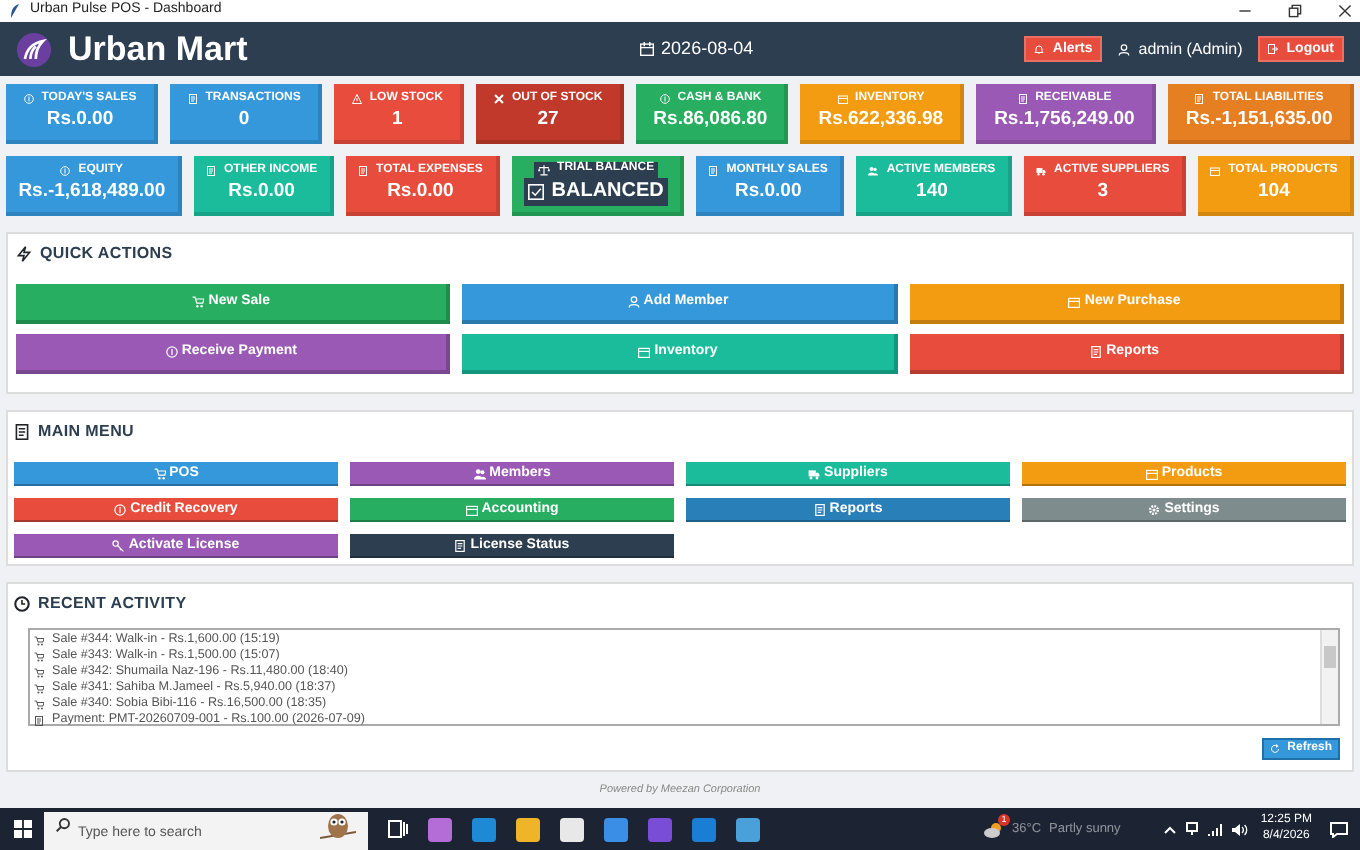 Image resolution: width=1360 pixels, height=850 pixels. What do you see at coordinates (932, 191) in the screenshot?
I see `stat-value: 140` at bounding box center [932, 191].